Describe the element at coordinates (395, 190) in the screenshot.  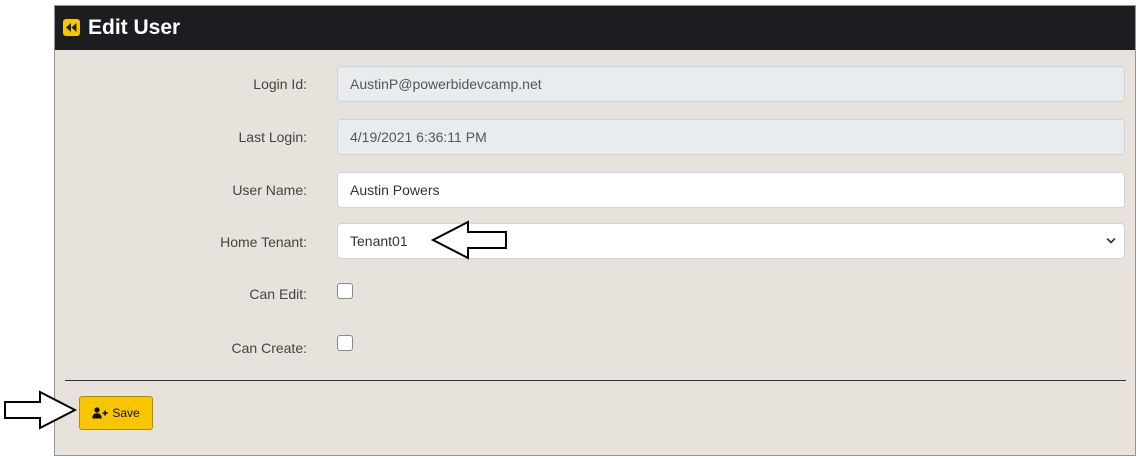
I see `user-name-value: Austin Powers` at that location.